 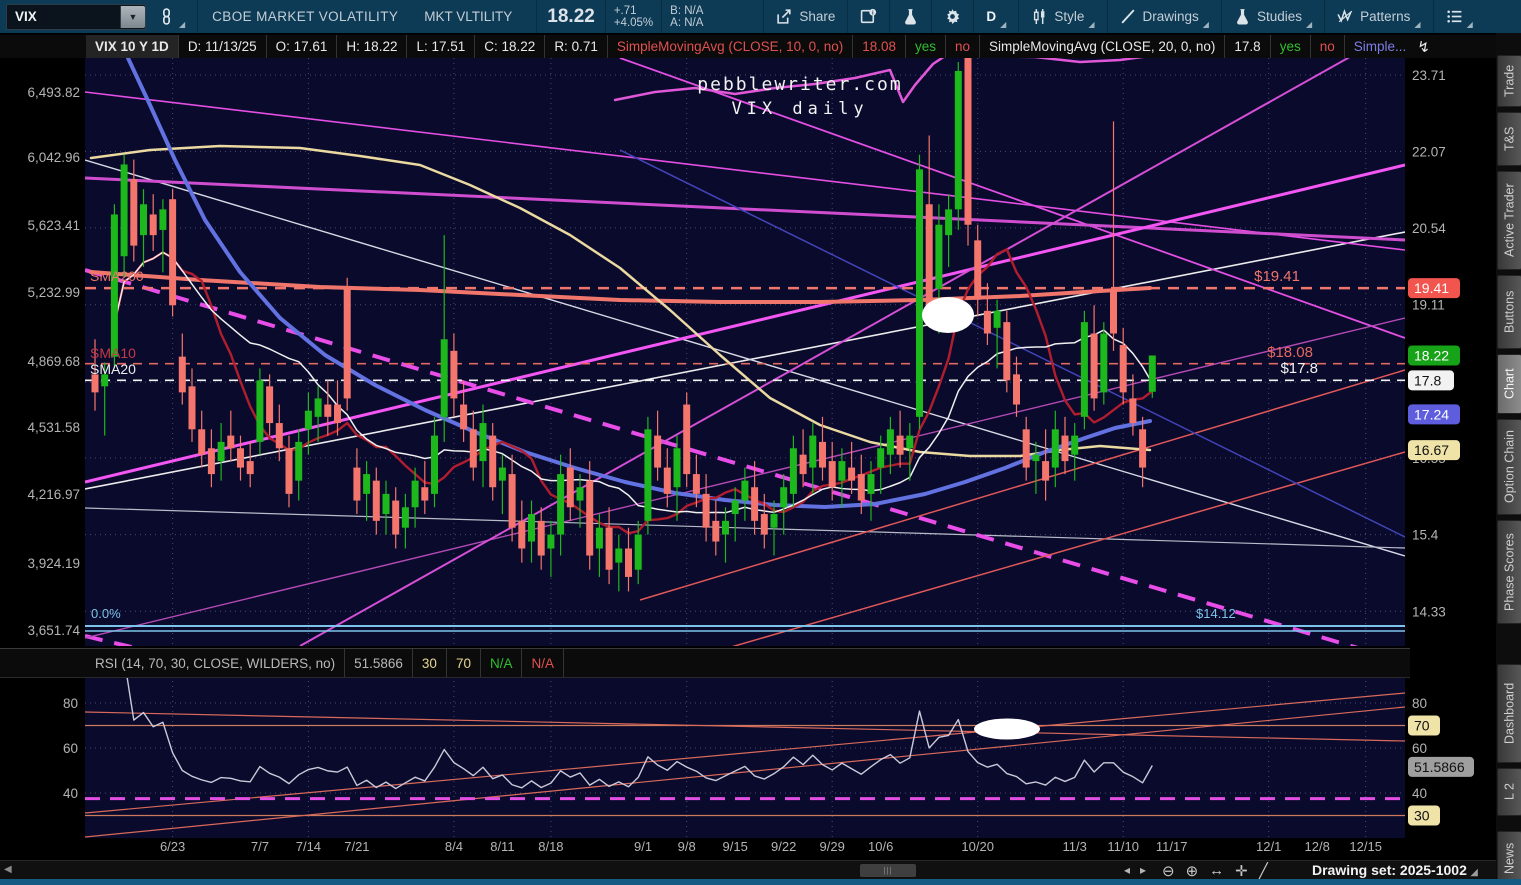 I want to click on rsi-right-axis-label: 80, so click(x=1419, y=703).